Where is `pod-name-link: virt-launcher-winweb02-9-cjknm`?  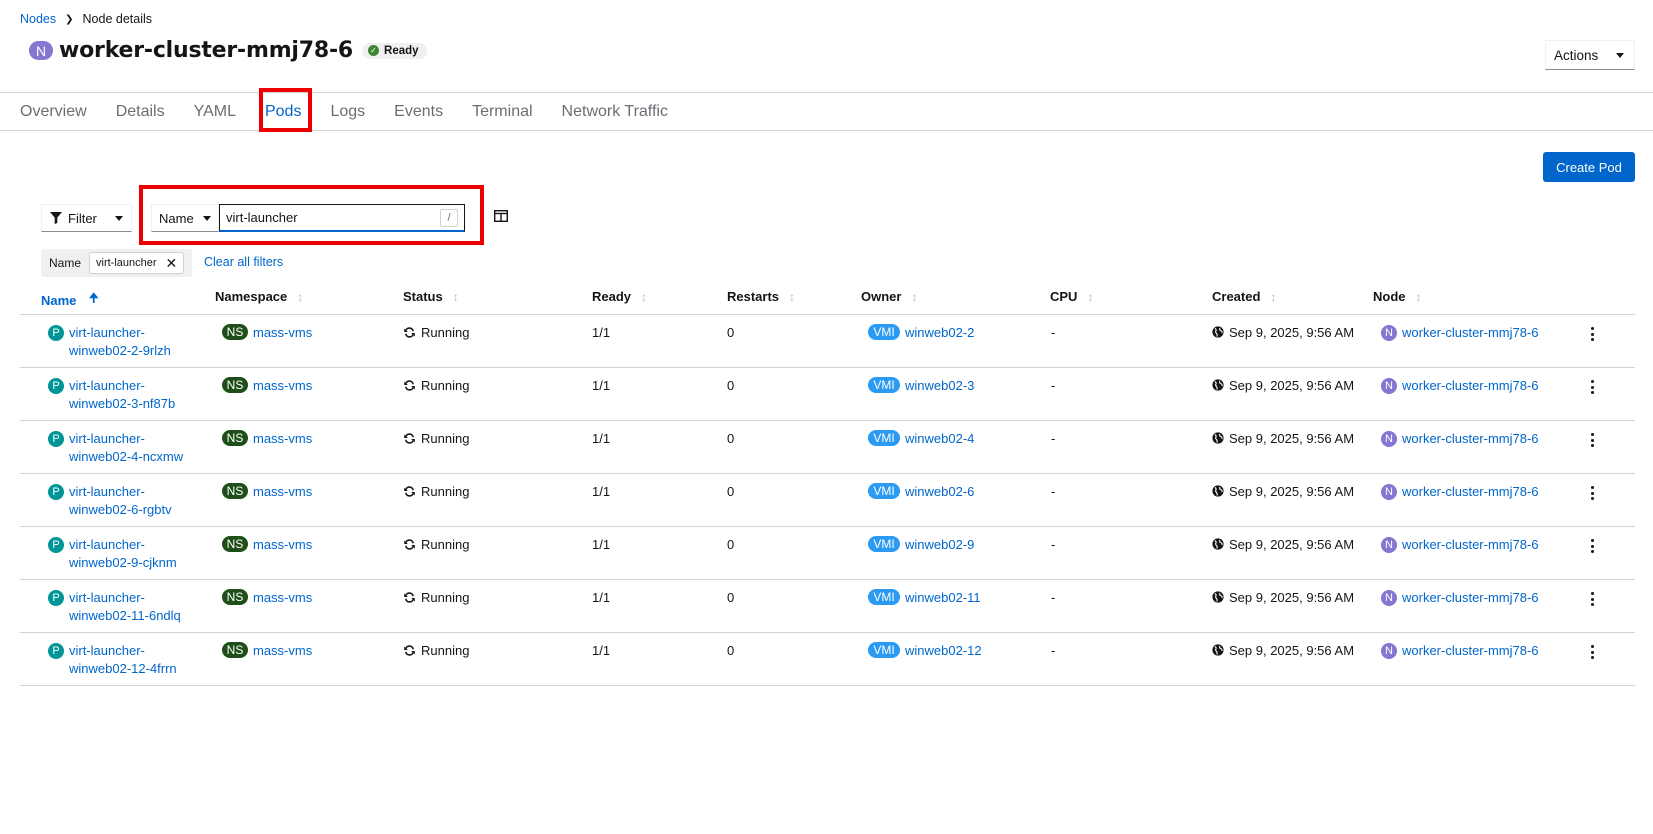
pod-name-link: virt-launcher-winweb02-9-cjknm is located at coordinates (129, 554).